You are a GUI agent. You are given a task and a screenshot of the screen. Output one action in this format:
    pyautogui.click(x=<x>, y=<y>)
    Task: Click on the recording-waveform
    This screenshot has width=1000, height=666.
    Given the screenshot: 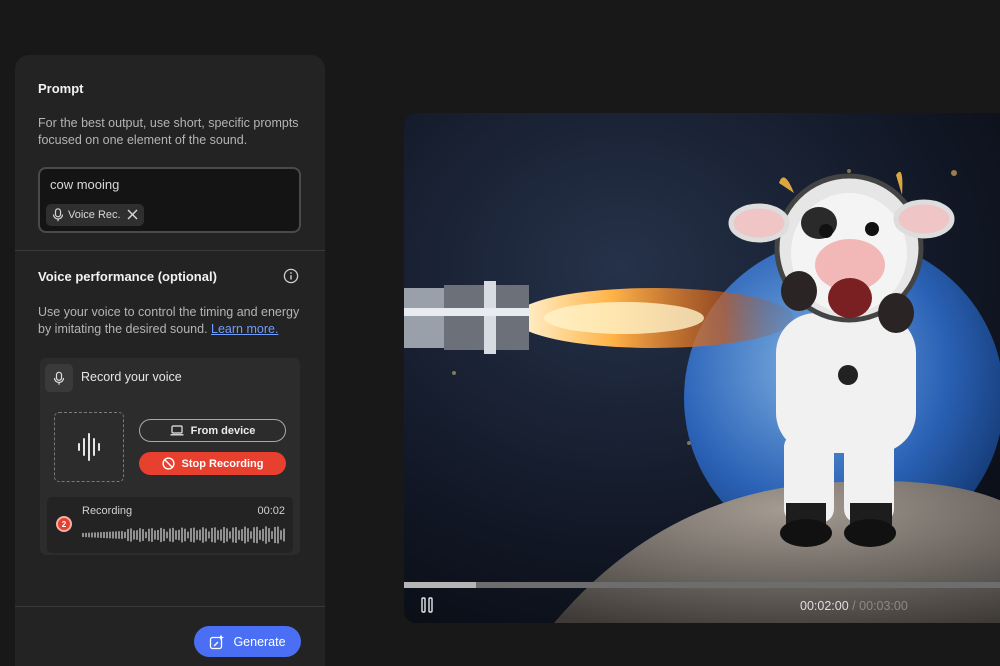 What is the action you would take?
    pyautogui.click(x=183, y=535)
    